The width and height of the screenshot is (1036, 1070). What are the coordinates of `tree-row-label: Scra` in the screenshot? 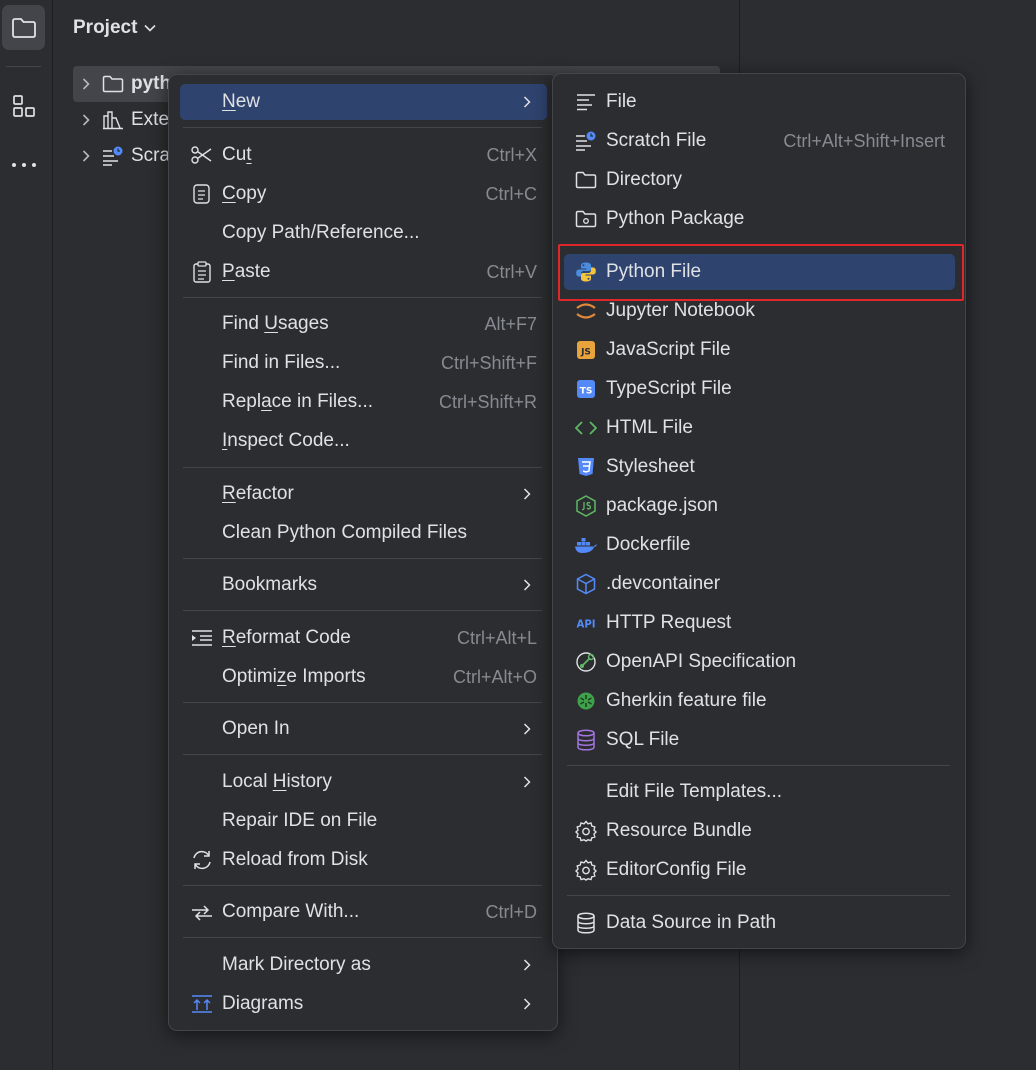 It's located at (151, 155).